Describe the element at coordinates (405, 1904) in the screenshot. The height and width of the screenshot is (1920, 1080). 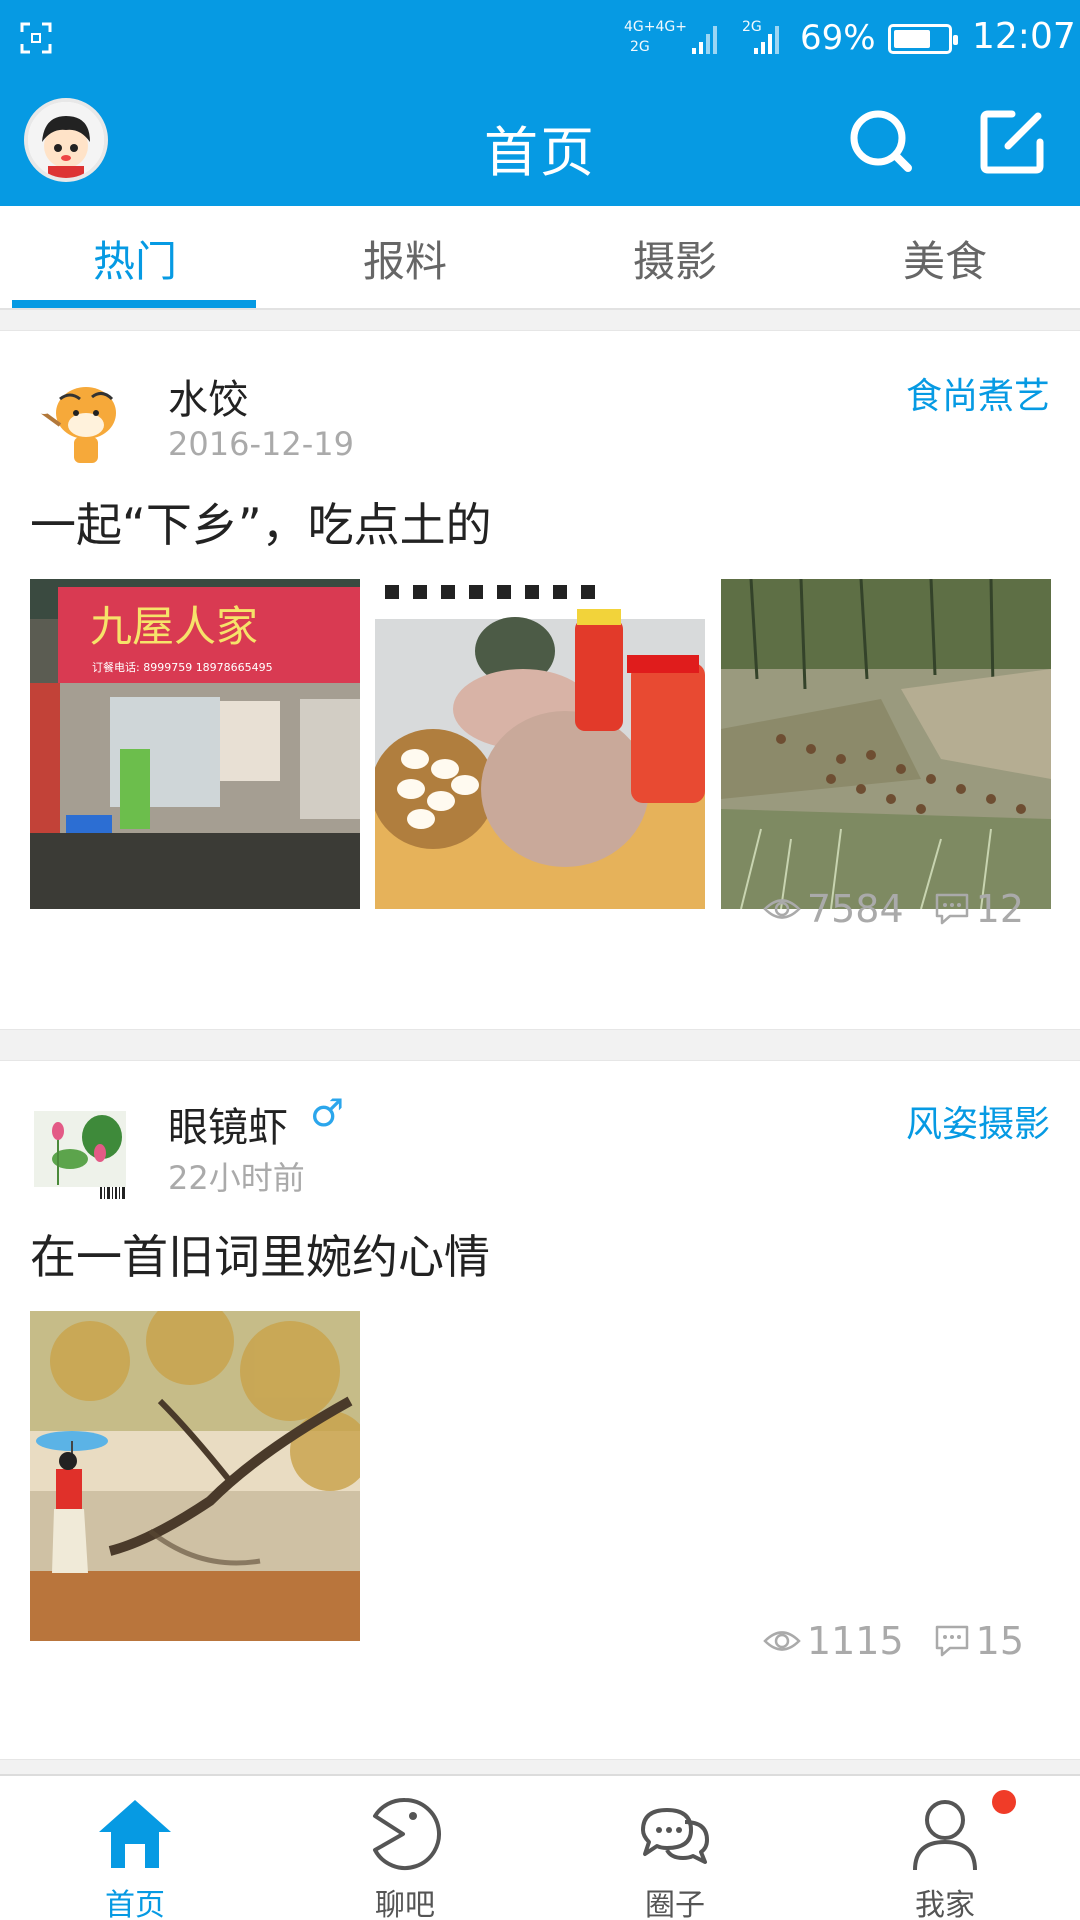
I see `nav-chat-label: 聊吧` at that location.